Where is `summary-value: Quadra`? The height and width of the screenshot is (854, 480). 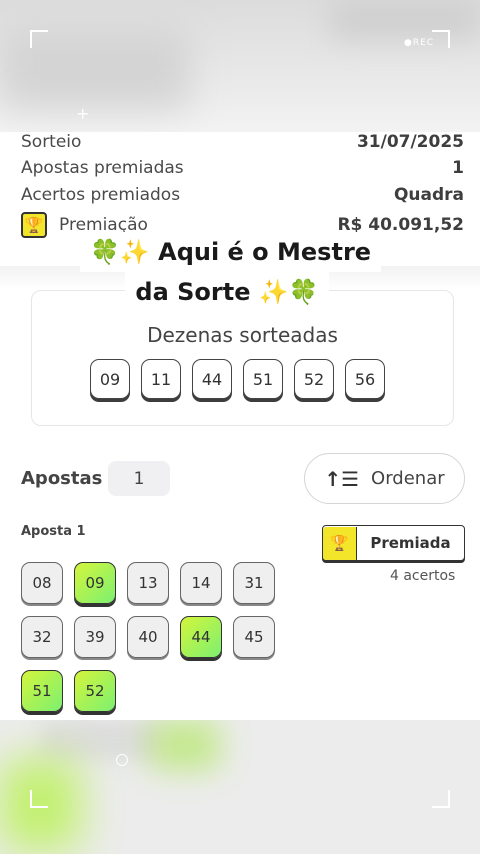
summary-value: Quadra is located at coordinates (428, 195).